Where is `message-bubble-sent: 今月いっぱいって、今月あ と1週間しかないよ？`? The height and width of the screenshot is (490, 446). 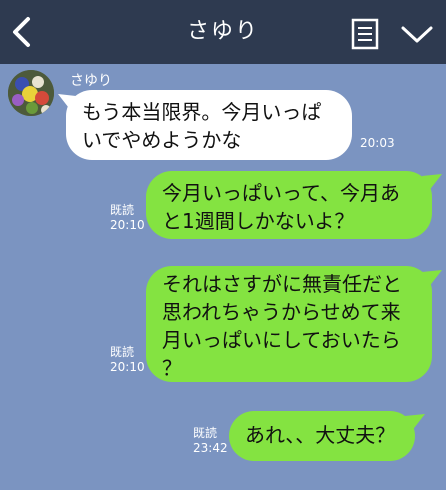
message-bubble-sent: 今月いっぱいって、今月あ と1週間しかないよ？ is located at coordinates (289, 205).